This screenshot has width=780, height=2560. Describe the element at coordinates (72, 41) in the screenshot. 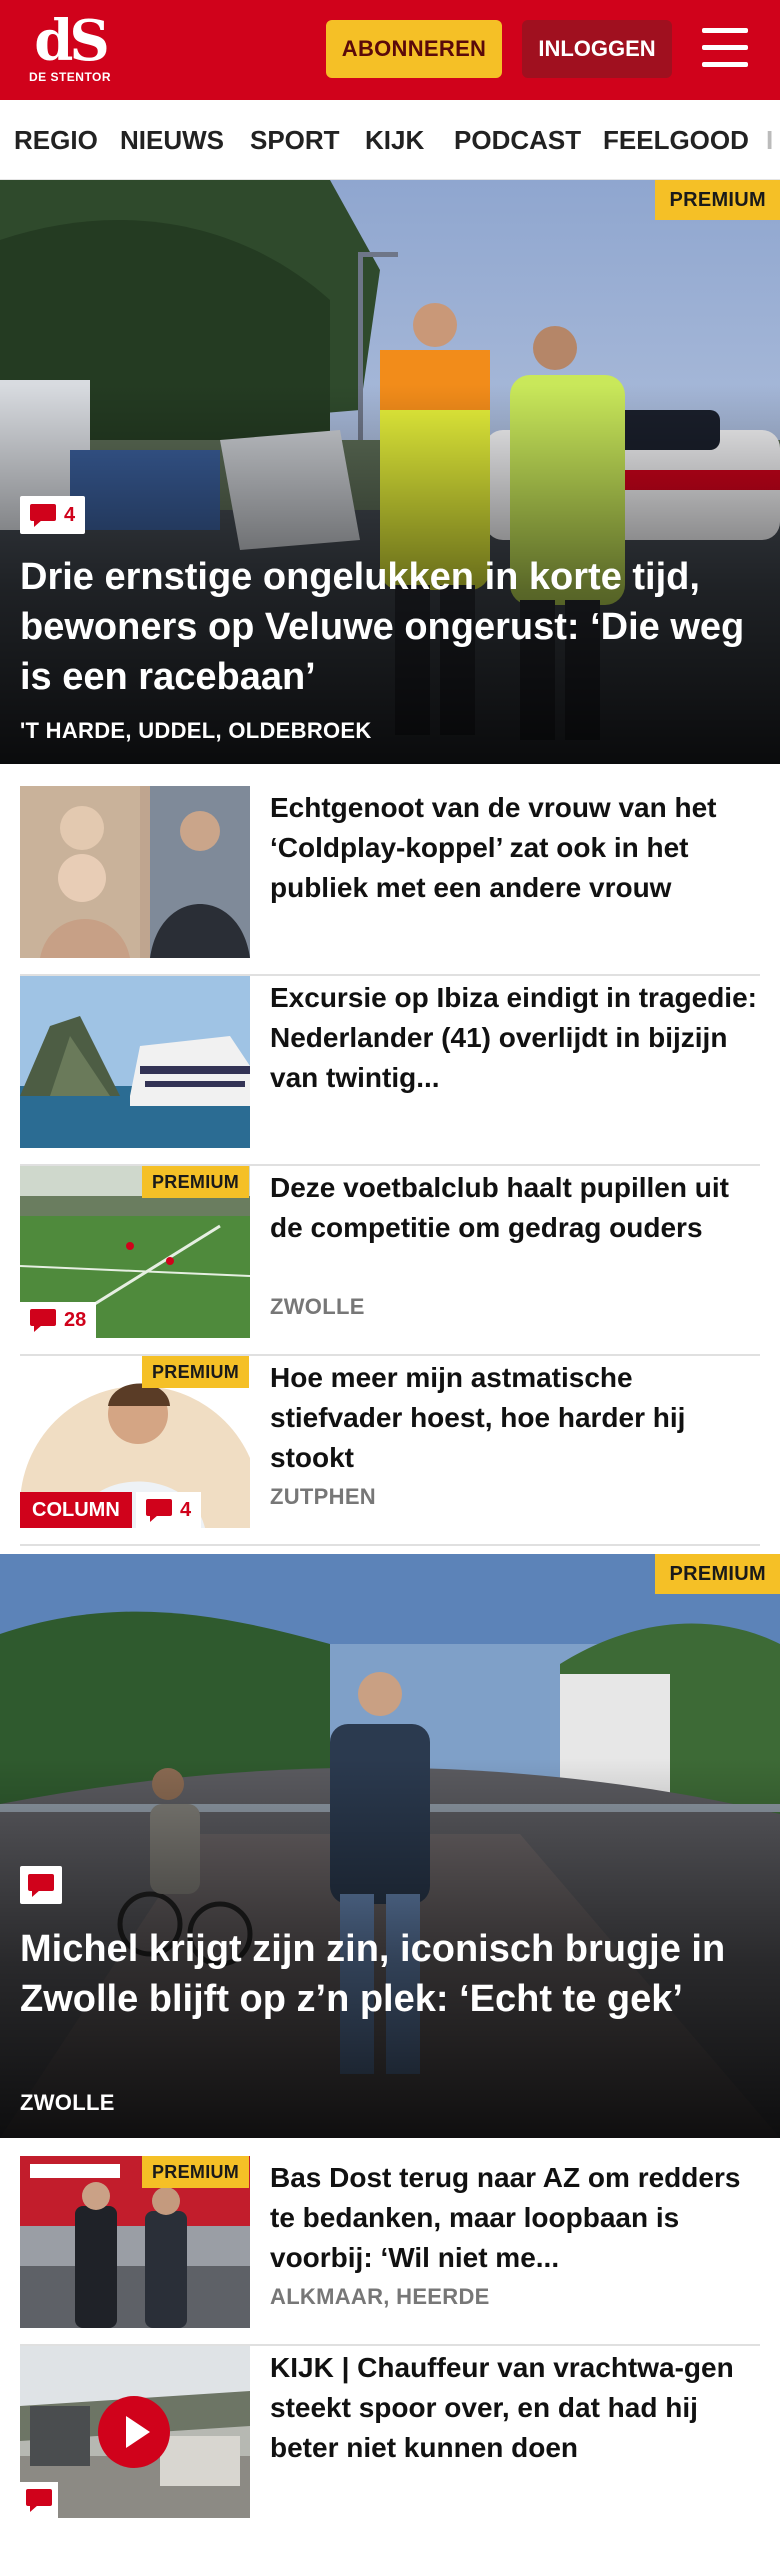

I see `logo-mark: dS` at that location.